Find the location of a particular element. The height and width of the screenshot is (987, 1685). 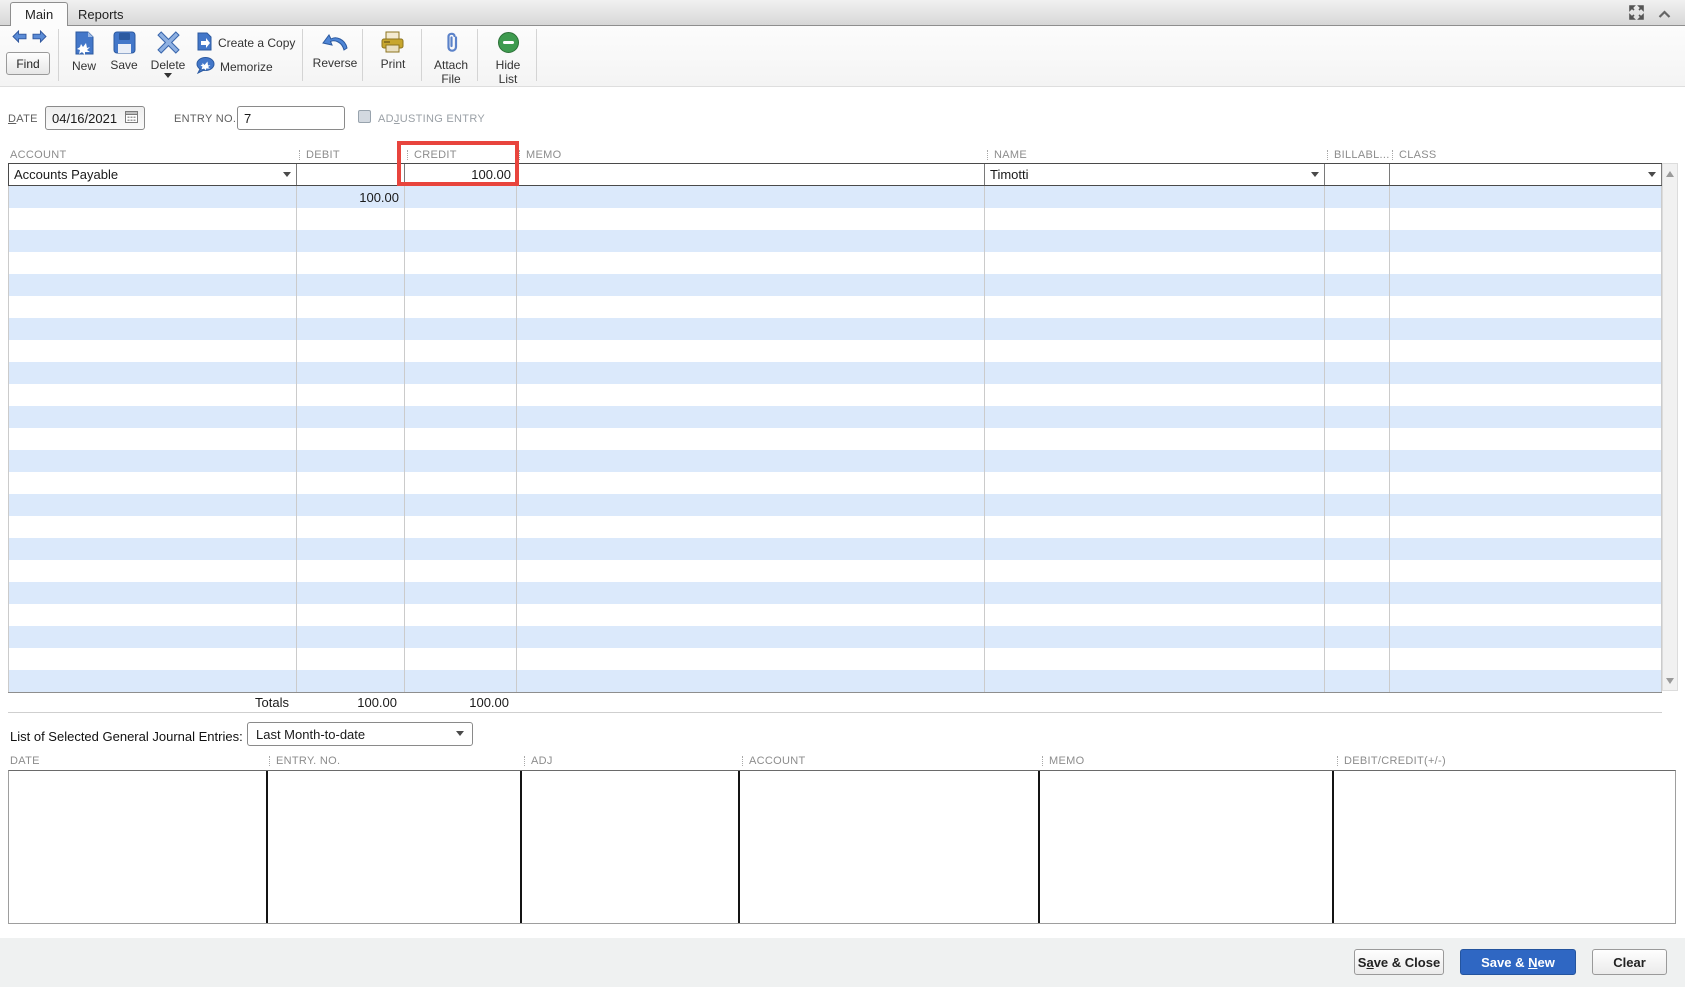

scroll-up-button is located at coordinates (1670, 171).